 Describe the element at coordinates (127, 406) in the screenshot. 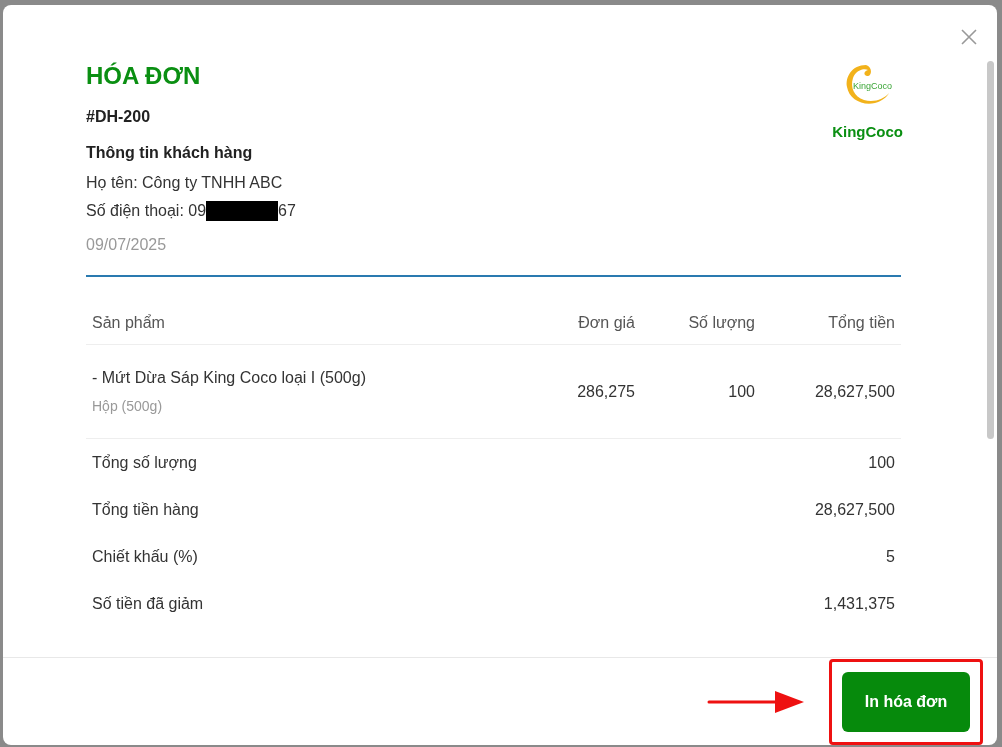

I see `product-unit: Hộp (500g)` at that location.